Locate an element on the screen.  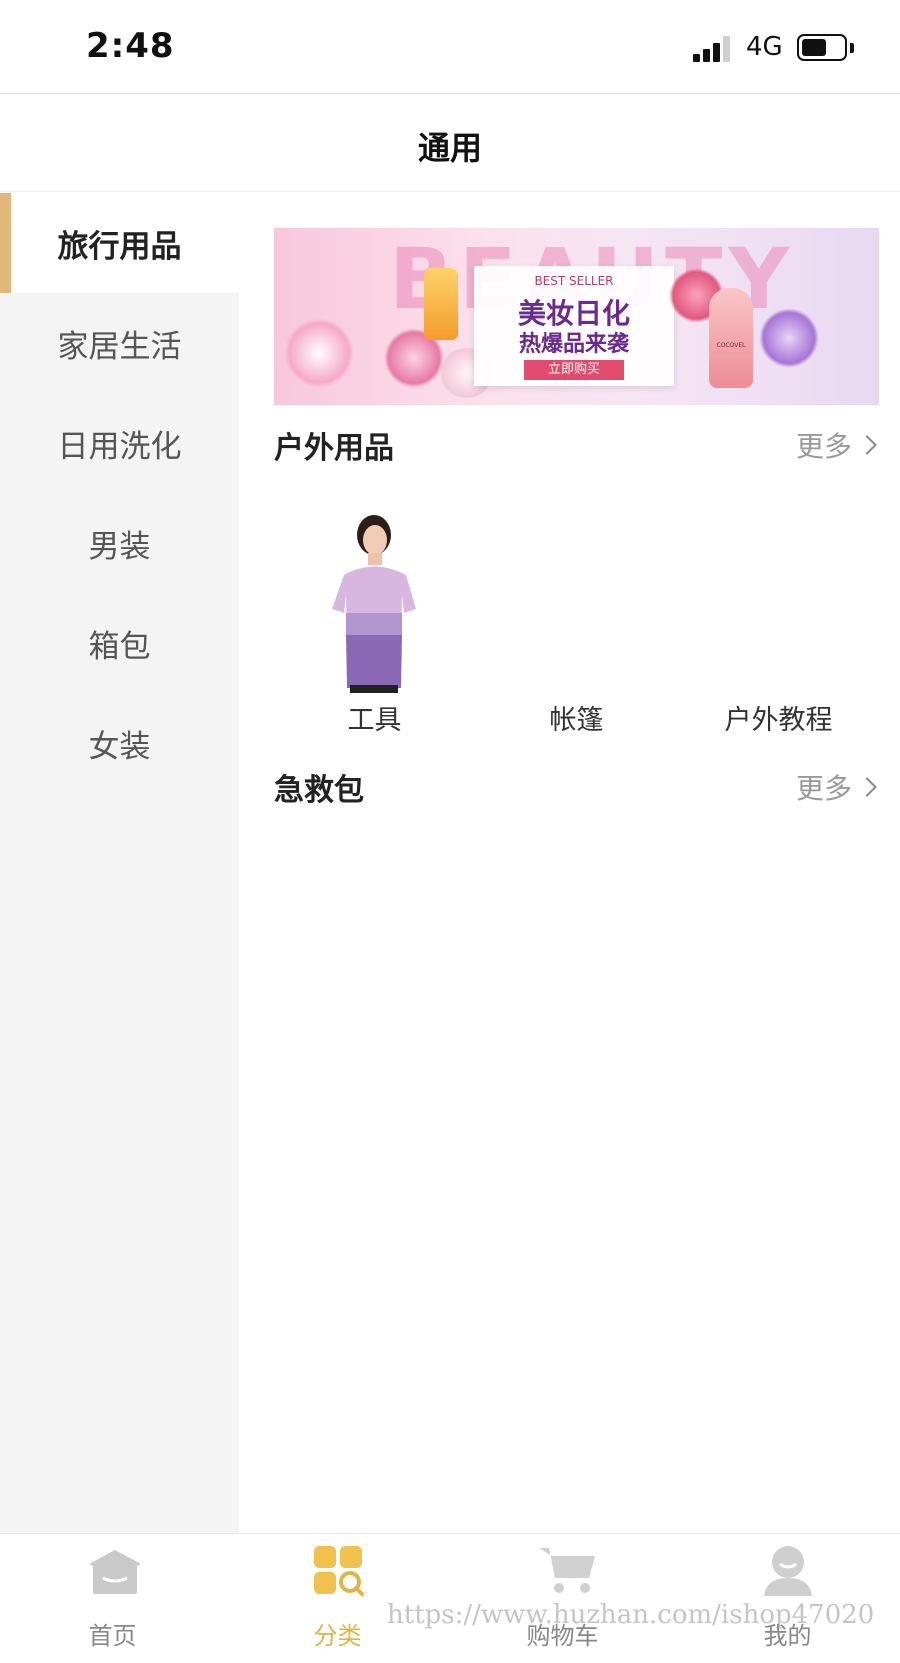
subcategory-label: 工具 is located at coordinates (374, 720).